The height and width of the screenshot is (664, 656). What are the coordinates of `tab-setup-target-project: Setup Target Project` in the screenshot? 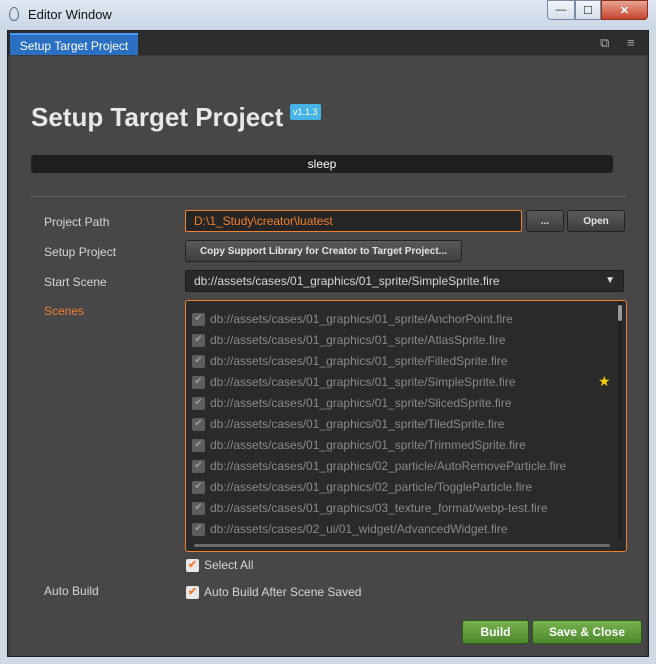 It's located at (74, 44).